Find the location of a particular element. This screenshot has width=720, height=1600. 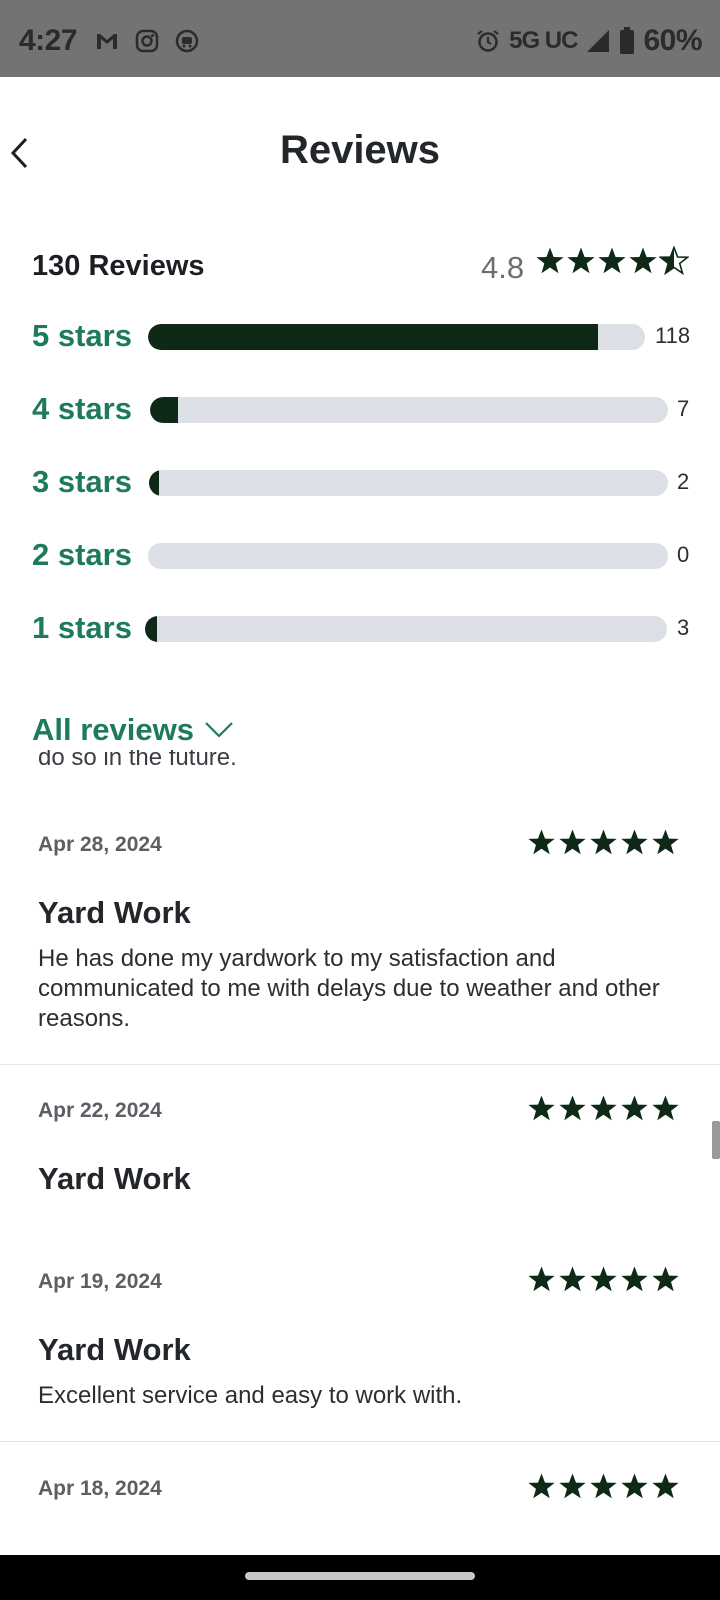

page-title: Reviews is located at coordinates (360, 150).